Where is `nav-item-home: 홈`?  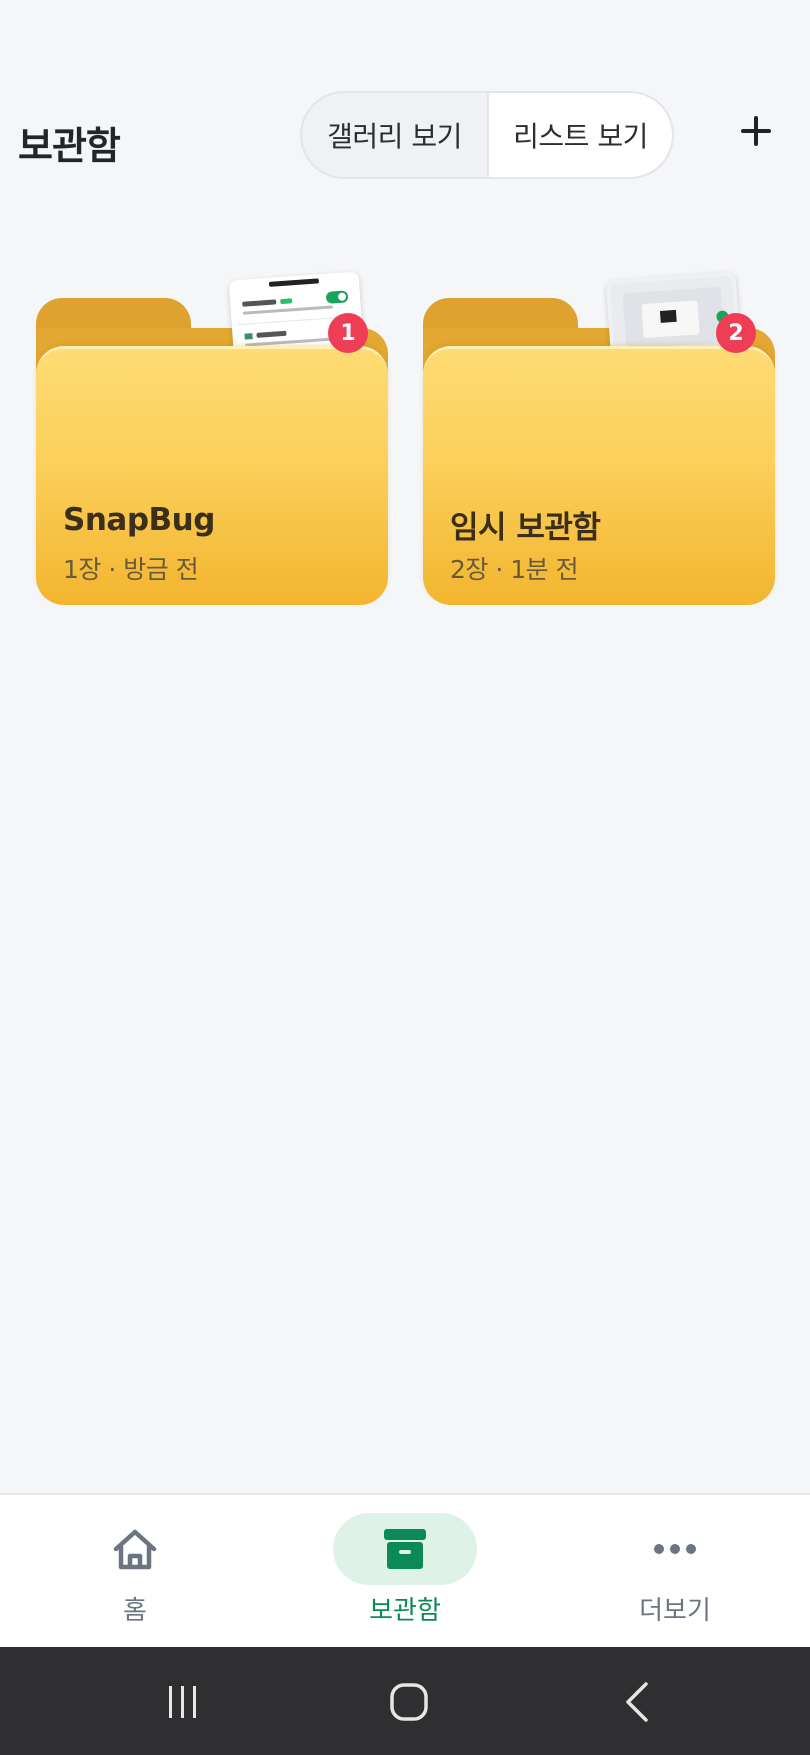 nav-item-home: 홈 is located at coordinates (135, 1572).